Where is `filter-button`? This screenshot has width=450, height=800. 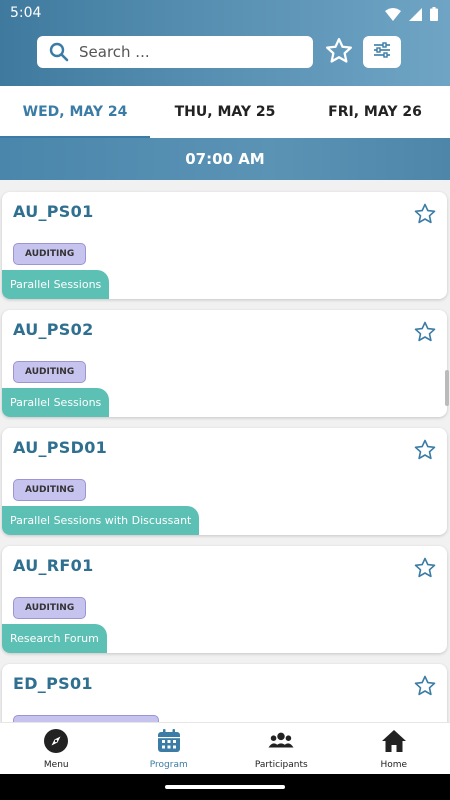
filter-button is located at coordinates (382, 52).